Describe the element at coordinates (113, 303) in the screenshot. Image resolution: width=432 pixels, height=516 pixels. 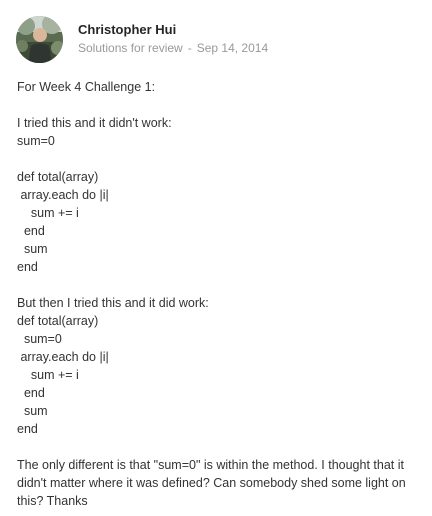
I see `body-line: But then I tried this and it did work:` at that location.